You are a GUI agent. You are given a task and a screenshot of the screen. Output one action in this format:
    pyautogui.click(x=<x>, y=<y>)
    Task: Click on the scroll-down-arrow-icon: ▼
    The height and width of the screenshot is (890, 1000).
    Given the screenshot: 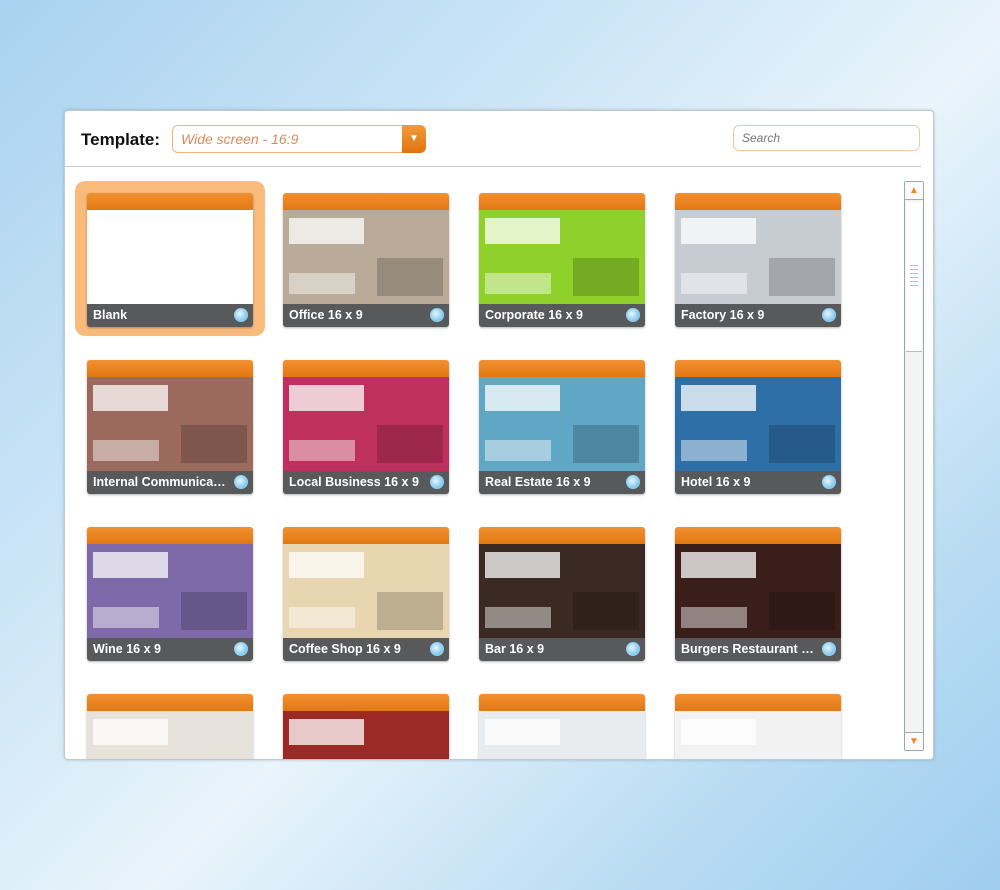 What is the action you would take?
    pyautogui.click(x=914, y=741)
    